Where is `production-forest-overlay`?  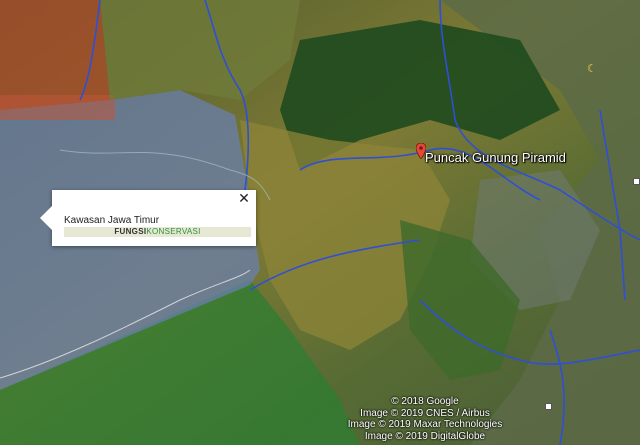 production-forest-overlay is located at coordinates (55, 55).